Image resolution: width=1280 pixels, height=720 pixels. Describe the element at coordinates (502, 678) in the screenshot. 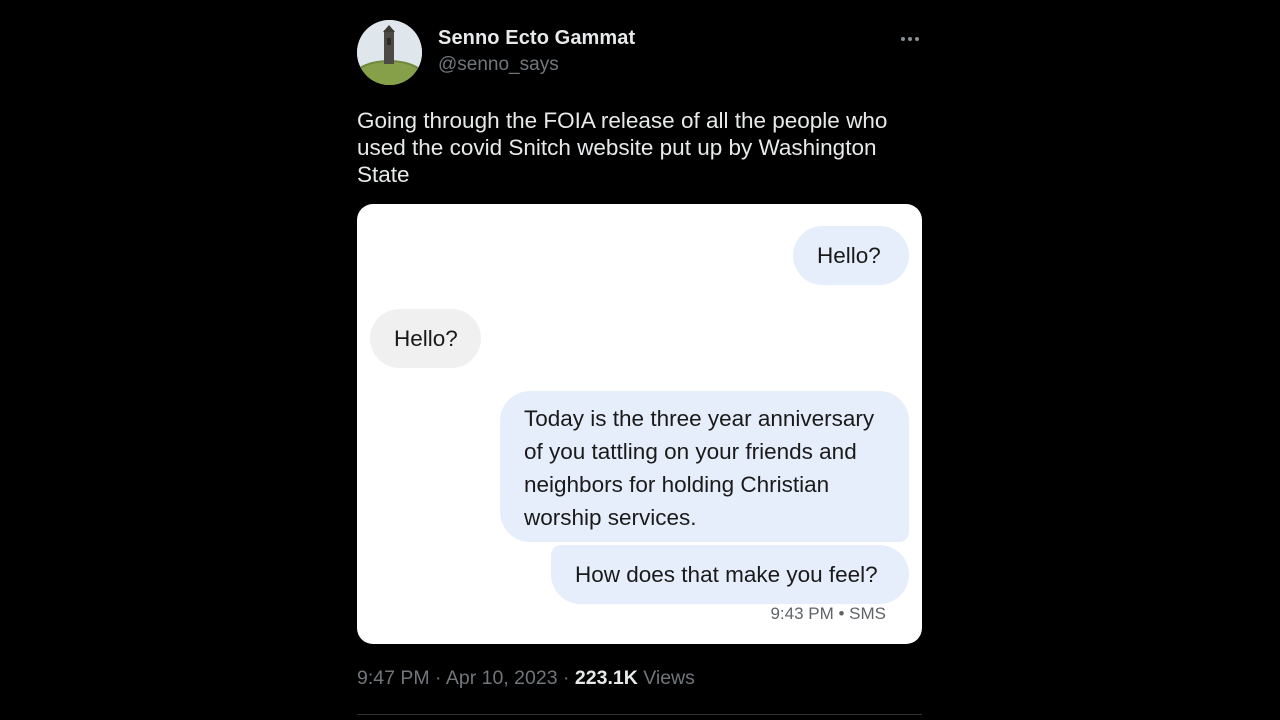

I see `tweet-date: Apr 10, 2023` at that location.